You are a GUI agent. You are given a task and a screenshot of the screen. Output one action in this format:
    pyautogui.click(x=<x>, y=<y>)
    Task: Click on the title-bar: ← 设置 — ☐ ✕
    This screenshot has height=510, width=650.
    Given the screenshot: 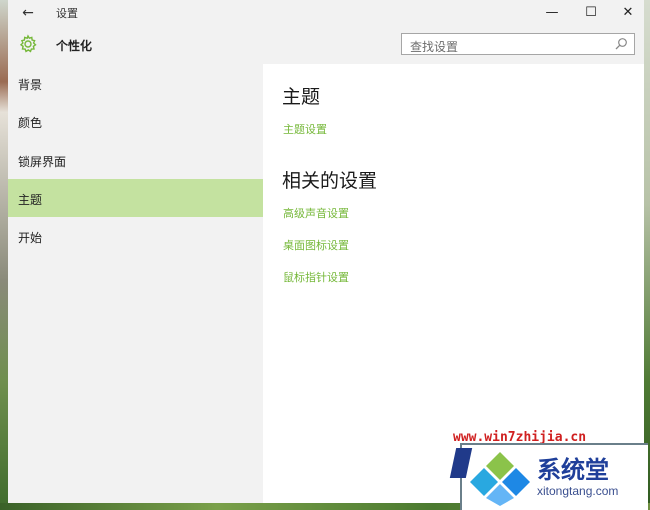 What is the action you would take?
    pyautogui.click(x=326, y=13)
    